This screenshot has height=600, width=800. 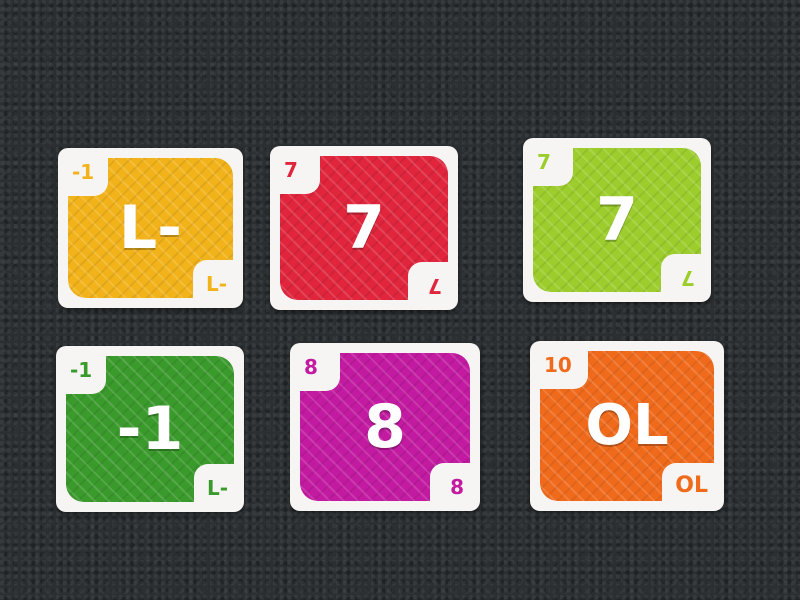 I want to click on card-center-value: OL, so click(x=627, y=425).